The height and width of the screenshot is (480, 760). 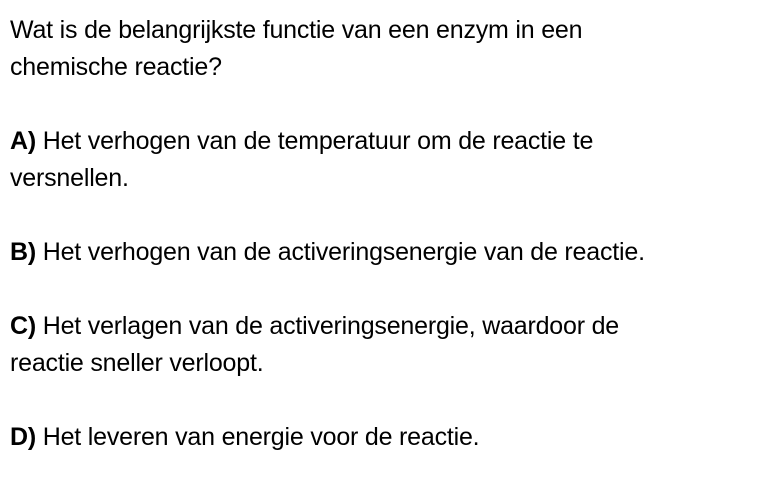 I want to click on option-a-line-2: versnellen., so click(x=69, y=178).